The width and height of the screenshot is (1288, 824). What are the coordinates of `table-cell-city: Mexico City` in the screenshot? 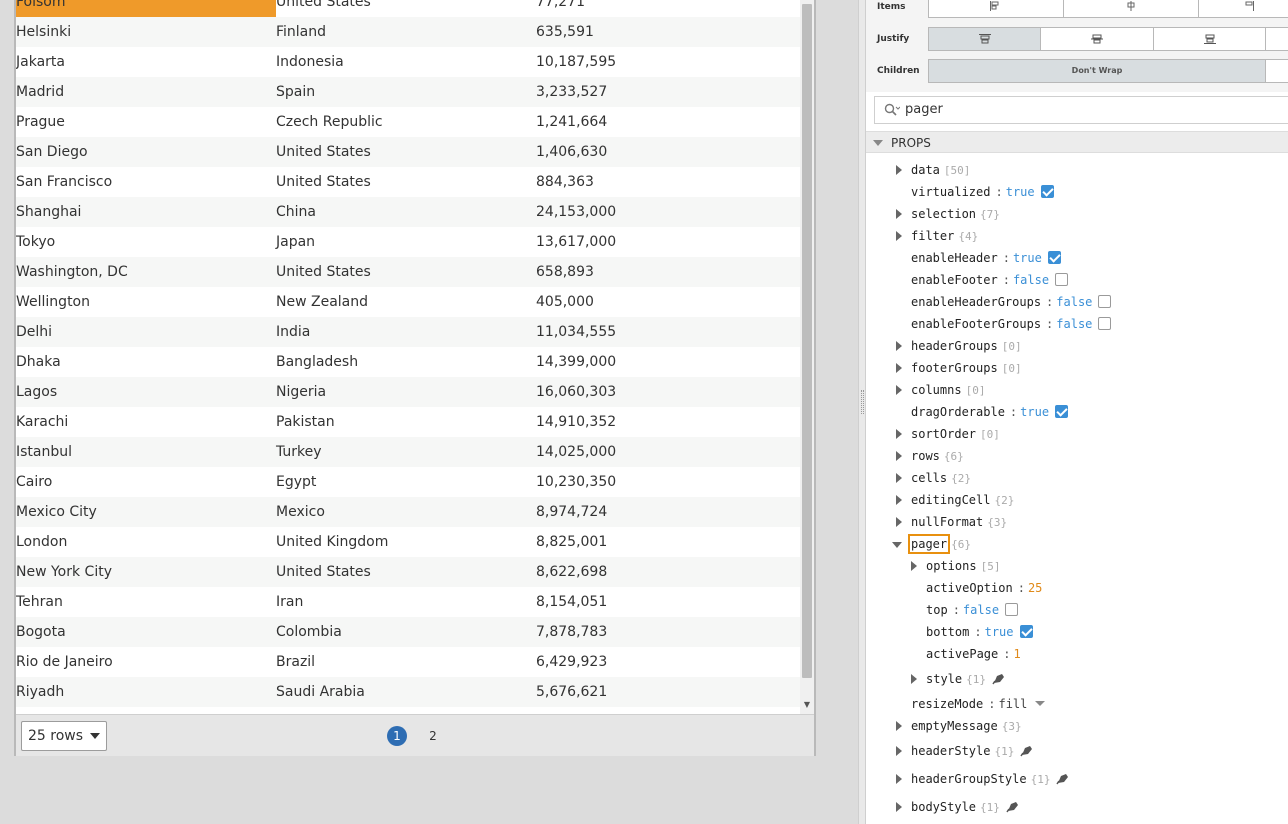 It's located at (146, 512).